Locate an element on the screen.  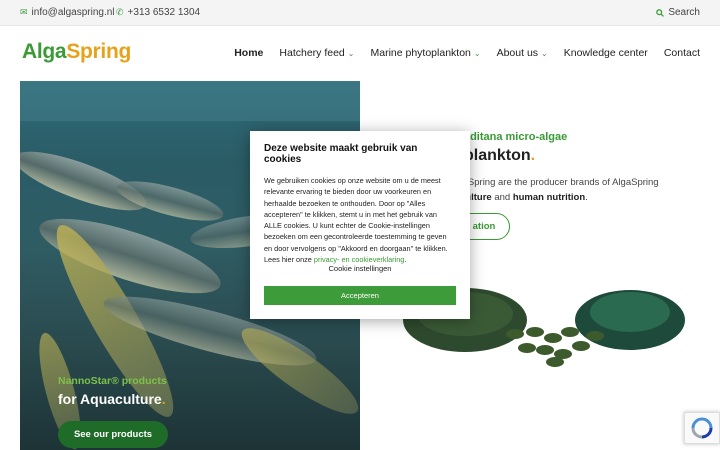
search-button: Search is located at coordinates (678, 12).